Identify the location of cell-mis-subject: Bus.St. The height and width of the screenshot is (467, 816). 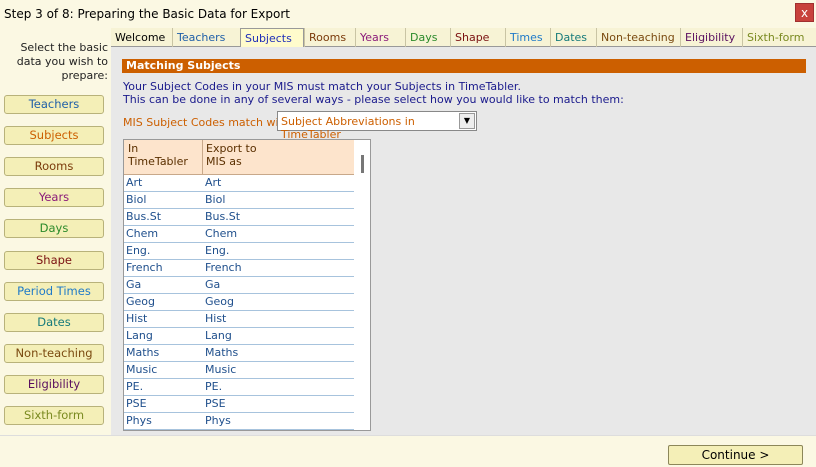
(222, 216).